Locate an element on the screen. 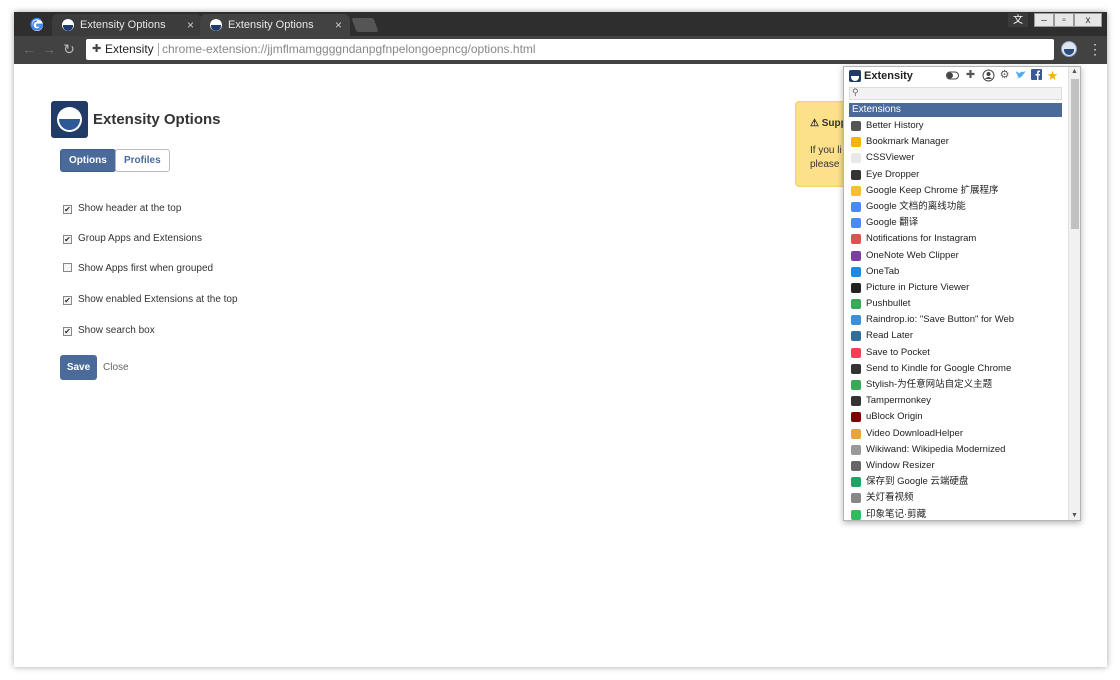 The image size is (1120, 680). option-row: ✔ Group Apps and Extensions is located at coordinates (132, 238).